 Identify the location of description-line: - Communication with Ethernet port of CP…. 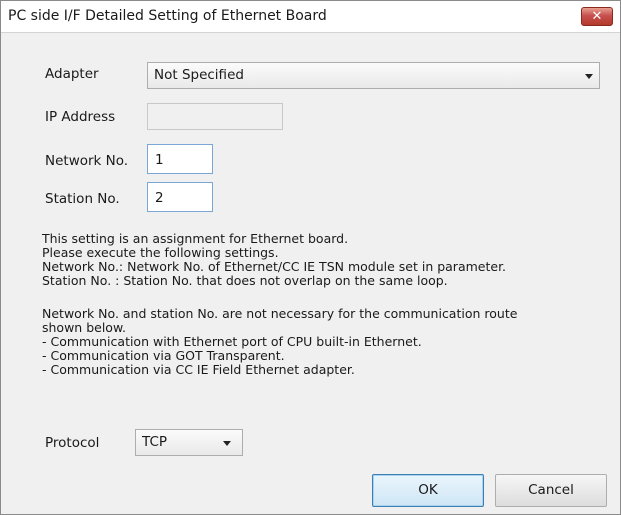
(232, 341).